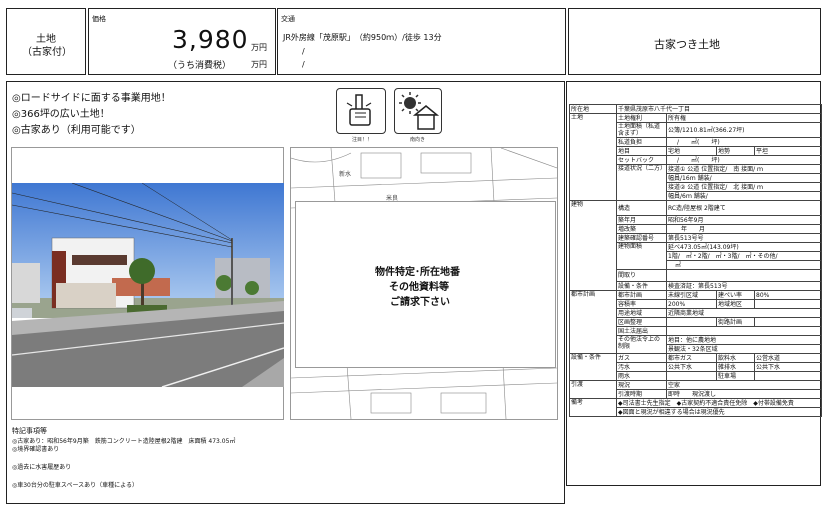 The image size is (826, 514). I want to click on notes-title: 特記事項等, so click(29, 431).